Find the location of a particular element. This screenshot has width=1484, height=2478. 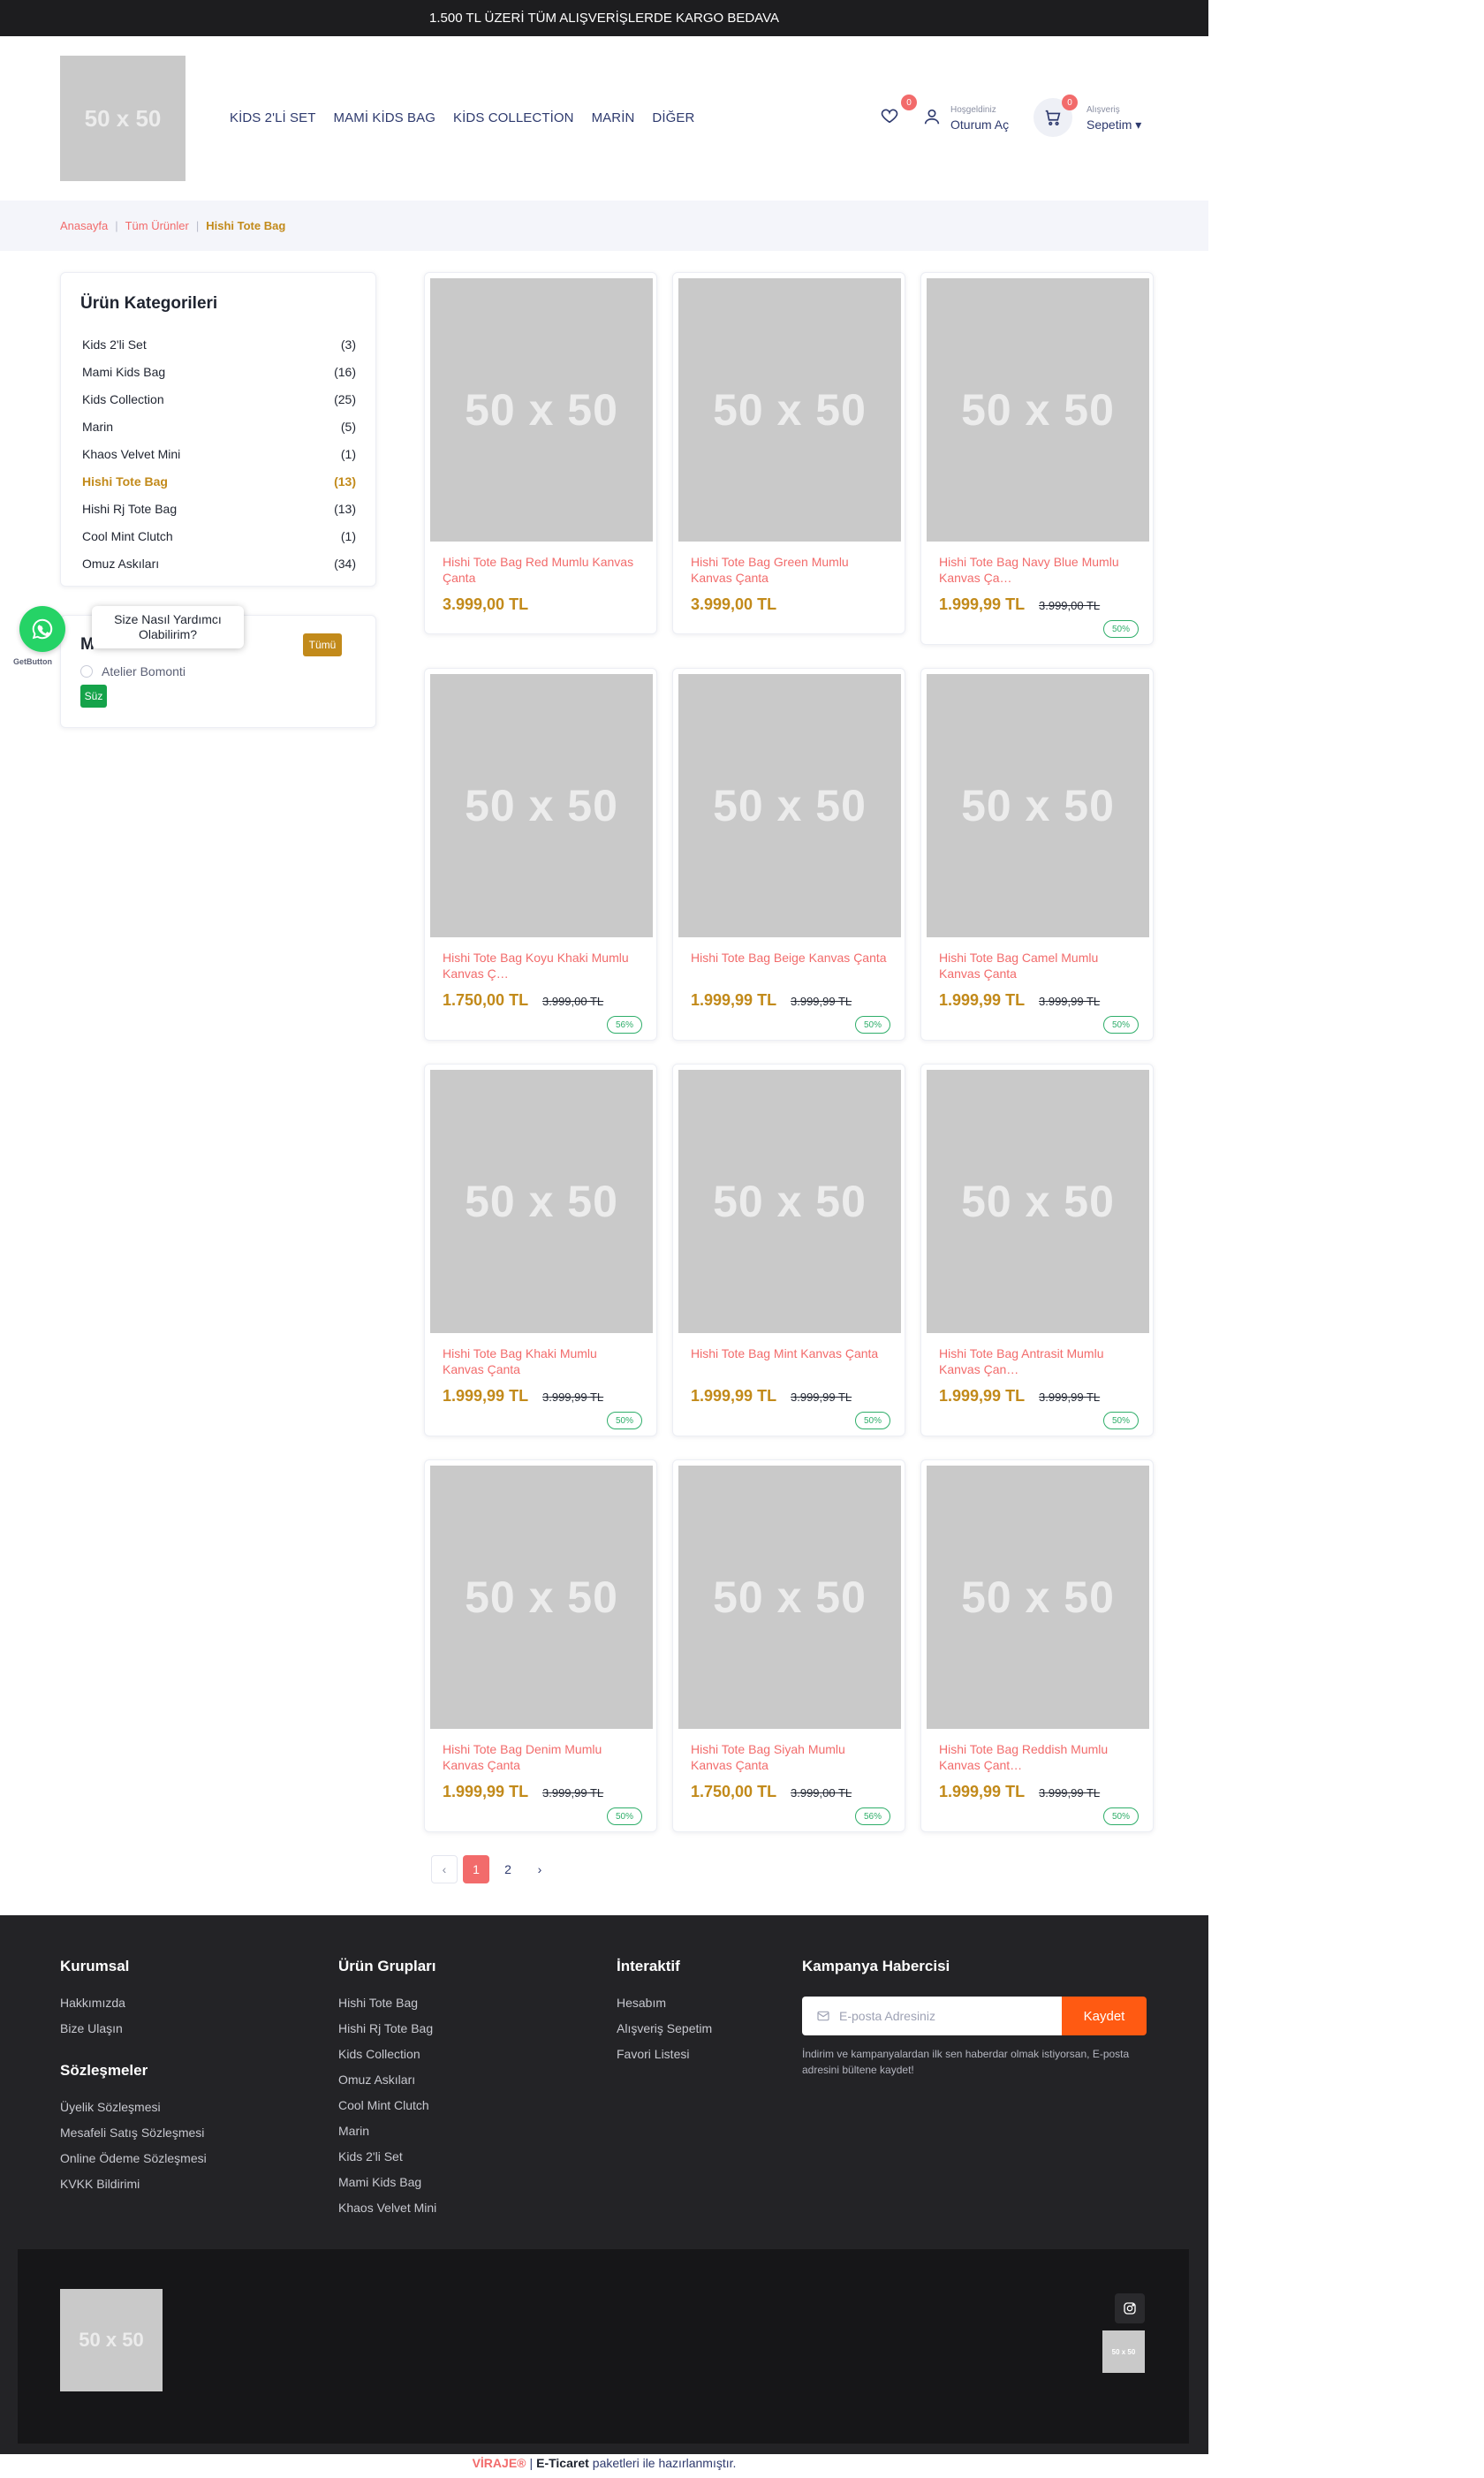

product-name: Hishi Tote Bag Mint Kanvas Çanta is located at coordinates (790, 1361).